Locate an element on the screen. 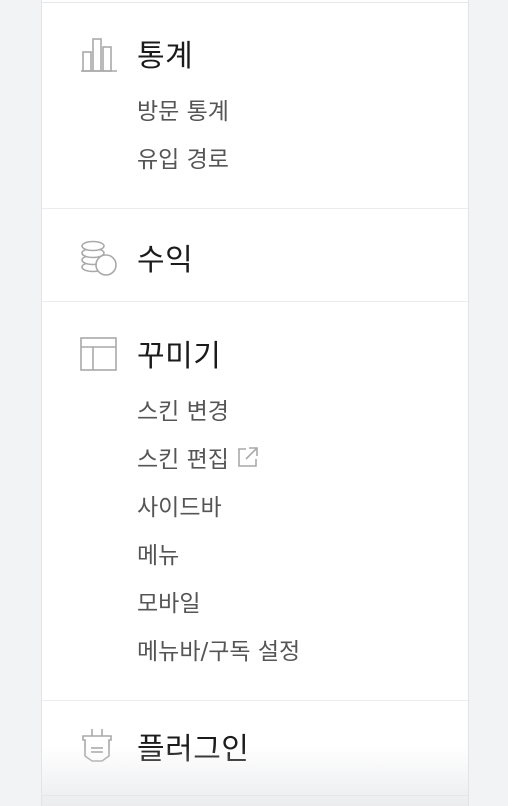  menu-section-title: 플러그인 is located at coordinates (193, 749).